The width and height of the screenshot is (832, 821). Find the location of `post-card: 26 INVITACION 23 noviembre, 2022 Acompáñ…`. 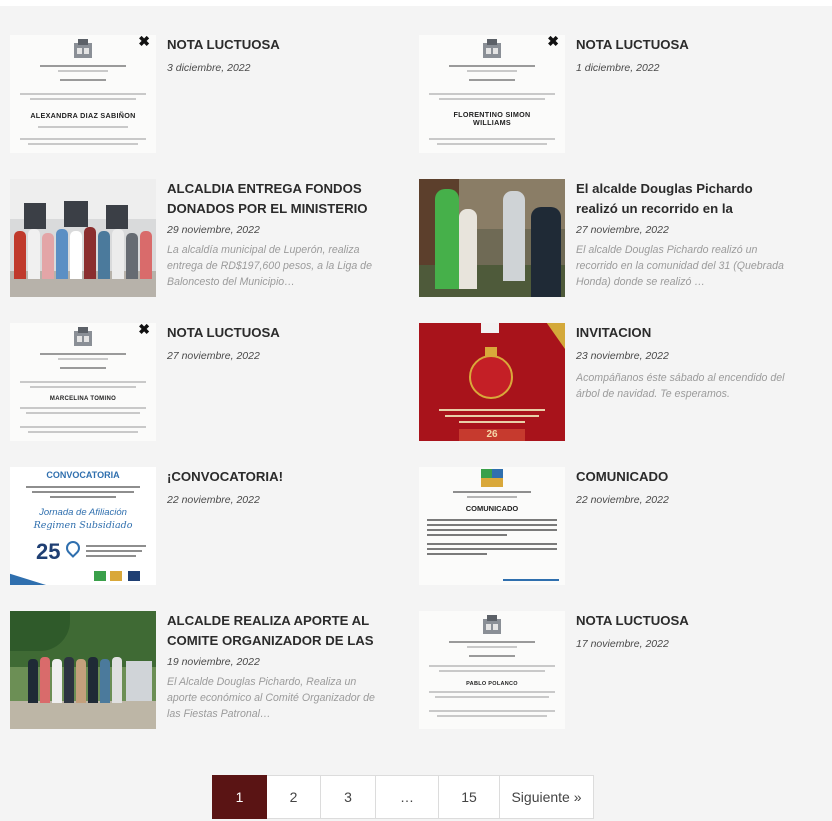

post-card: 26 INVITACION 23 noviembre, 2022 Acompáñ… is located at coordinates (609, 382).